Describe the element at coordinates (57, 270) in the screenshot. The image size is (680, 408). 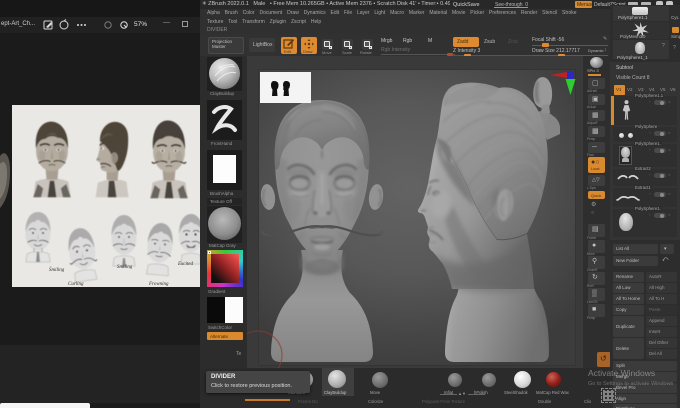
I see `svg-text: S̄‍miling` at that location.